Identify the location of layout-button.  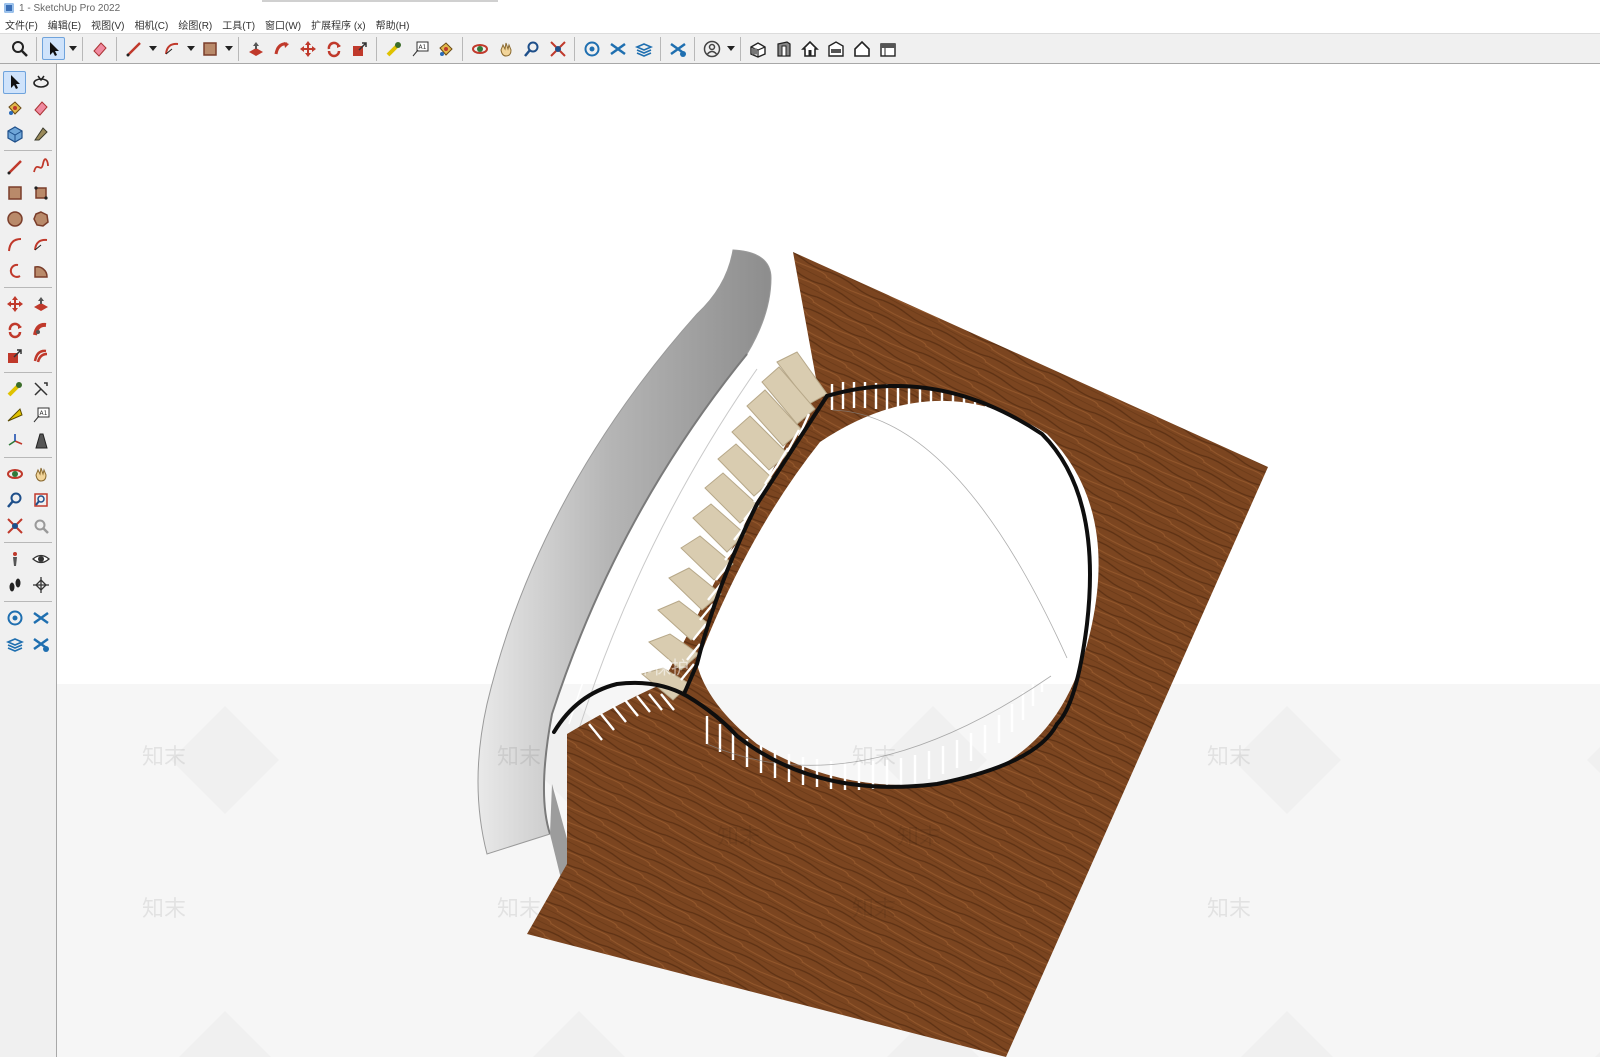
(643, 48).